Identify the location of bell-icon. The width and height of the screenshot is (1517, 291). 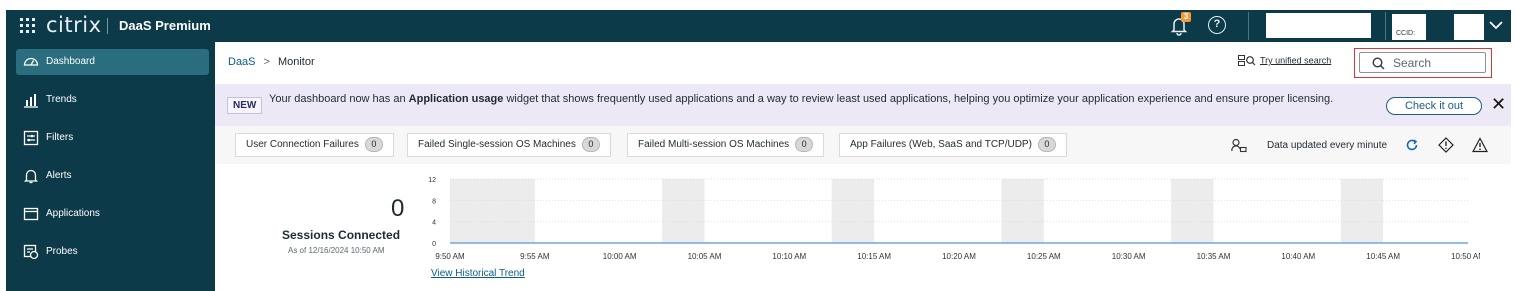
(31, 176).